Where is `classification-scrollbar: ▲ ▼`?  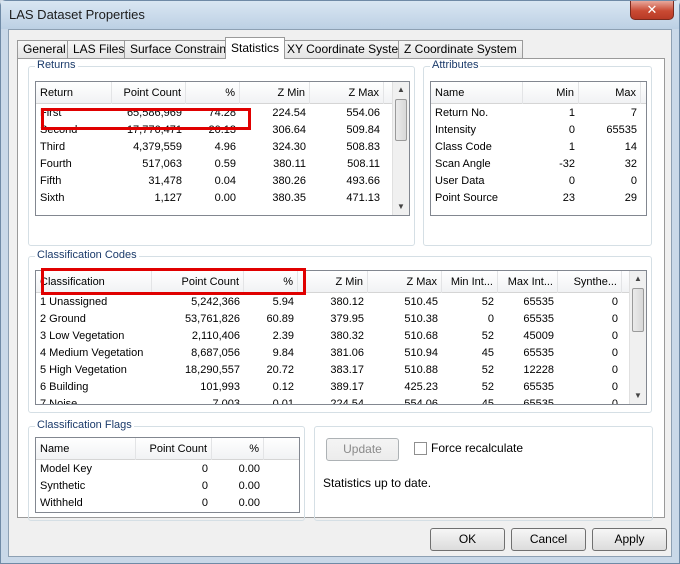 classification-scrollbar: ▲ ▼ is located at coordinates (637, 337).